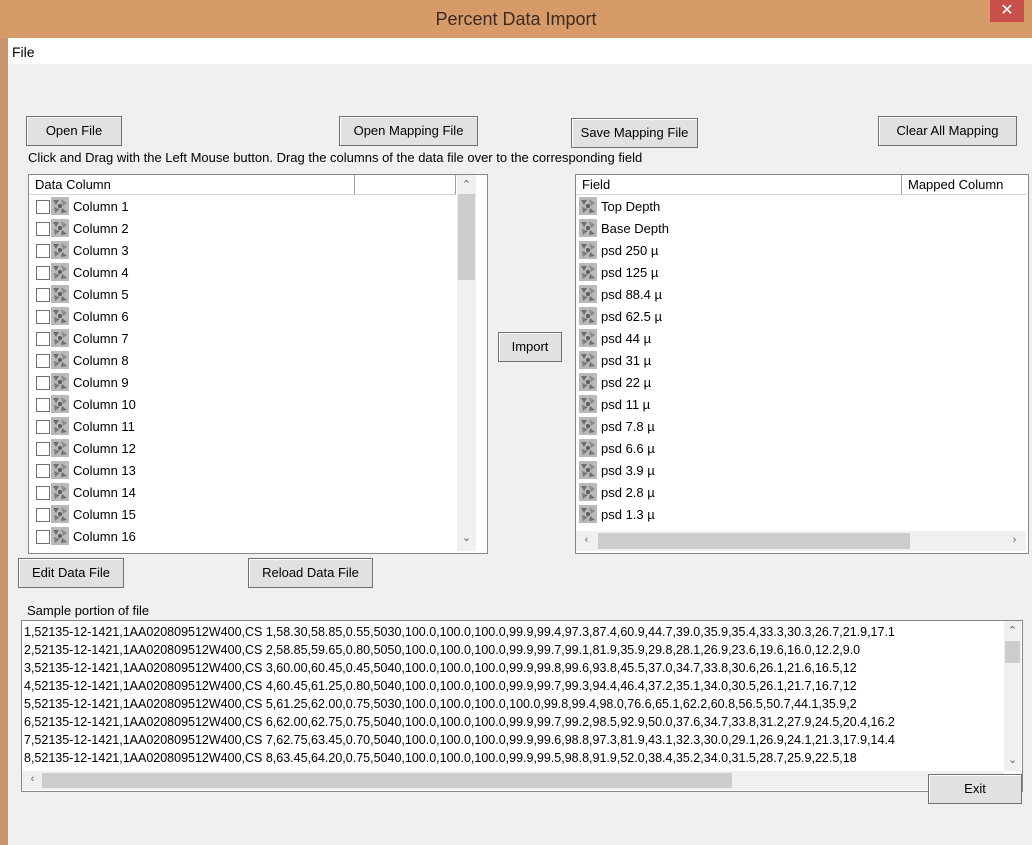 Image resolution: width=1032 pixels, height=845 pixels. Describe the element at coordinates (466, 363) in the screenshot. I see `data-column-vscroll: ⌃ ⌄` at that location.